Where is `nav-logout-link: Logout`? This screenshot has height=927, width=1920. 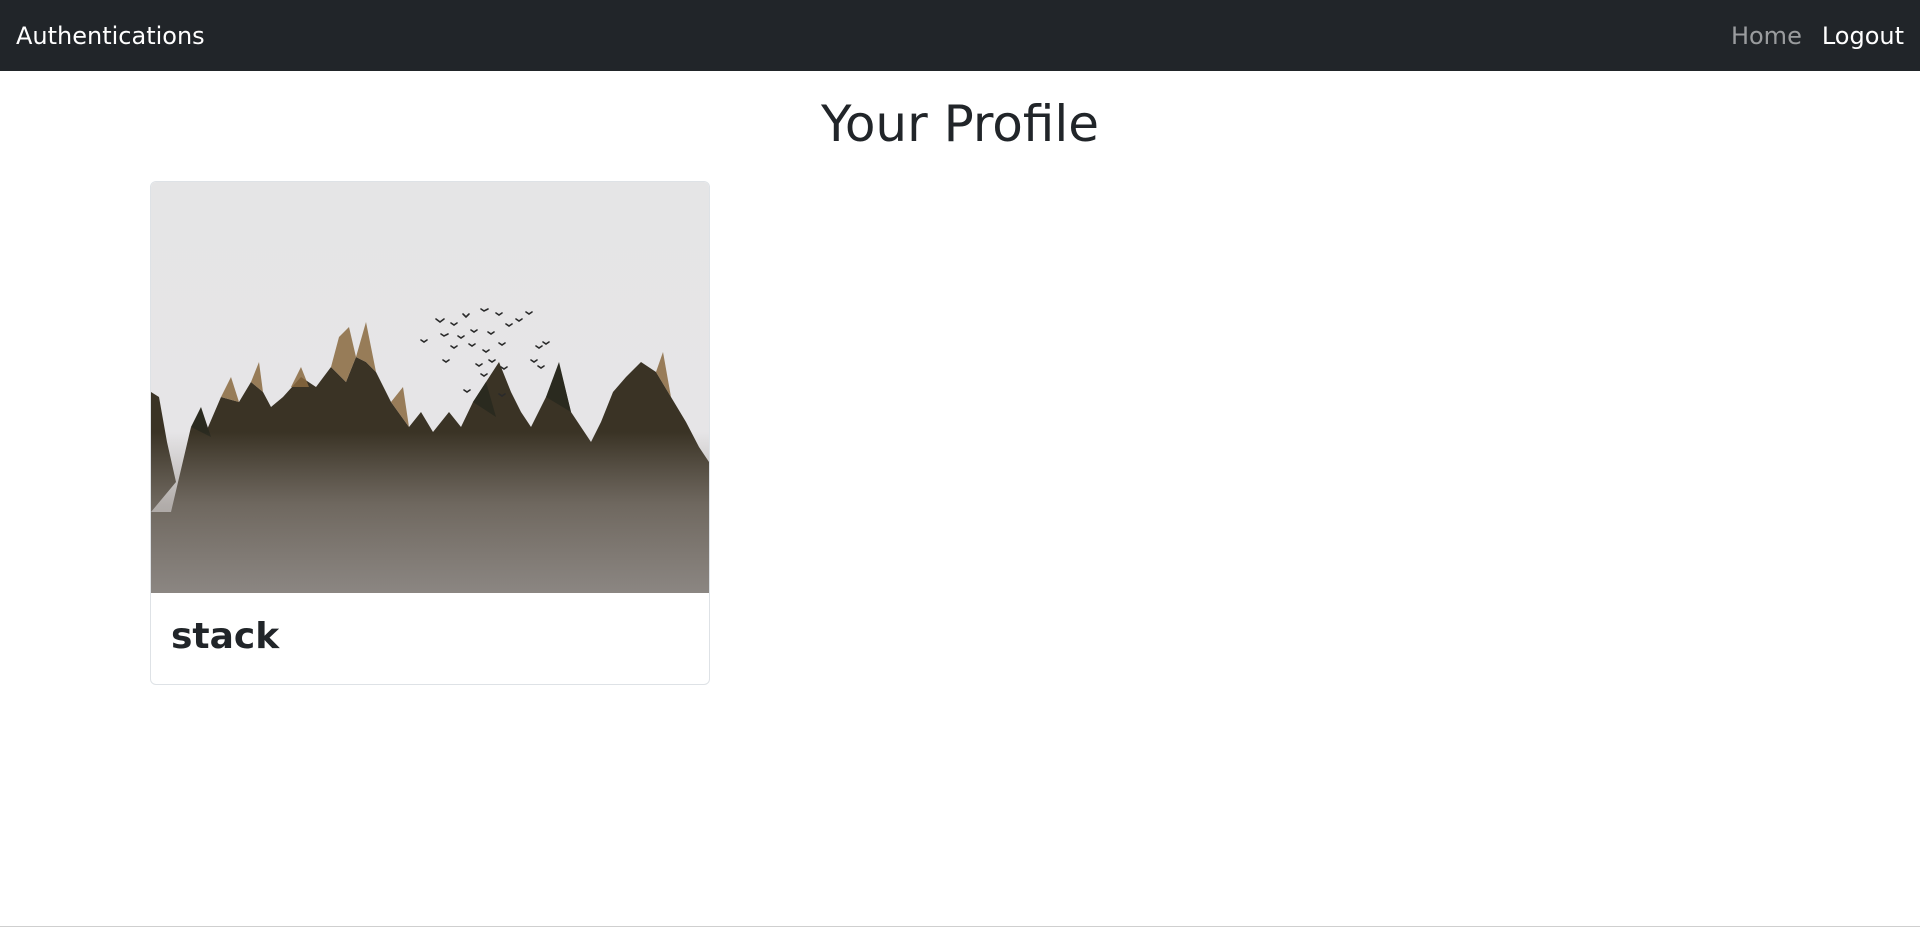
nav-logout-link: Logout is located at coordinates (1863, 36).